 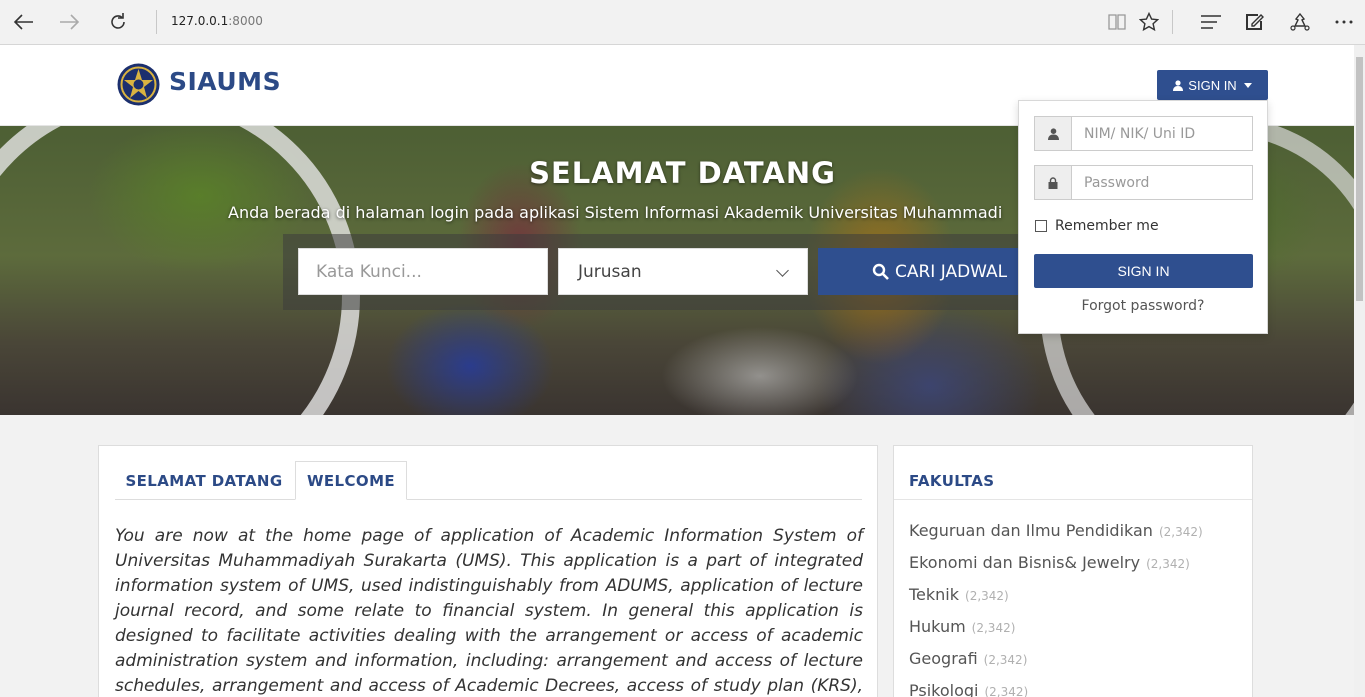 I want to click on brand-title: SIAUMS, so click(x=225, y=81).